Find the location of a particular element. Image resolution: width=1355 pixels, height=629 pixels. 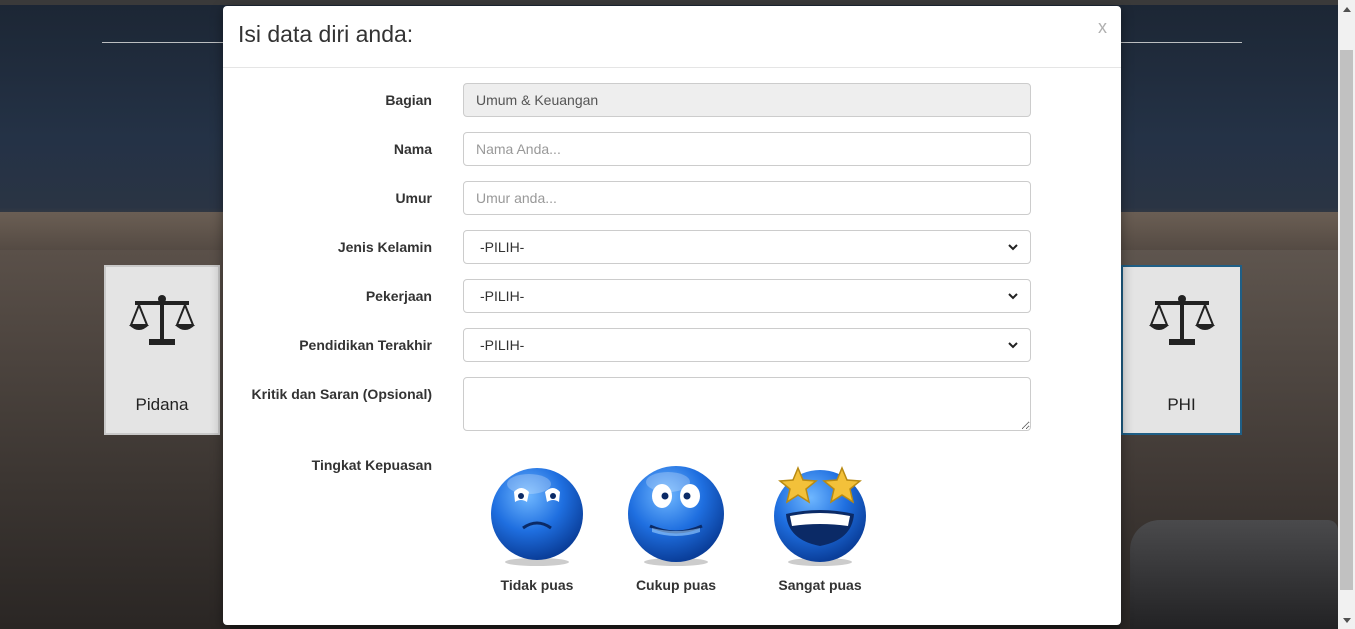

star-eyes-face-icon is located at coordinates (820, 516).